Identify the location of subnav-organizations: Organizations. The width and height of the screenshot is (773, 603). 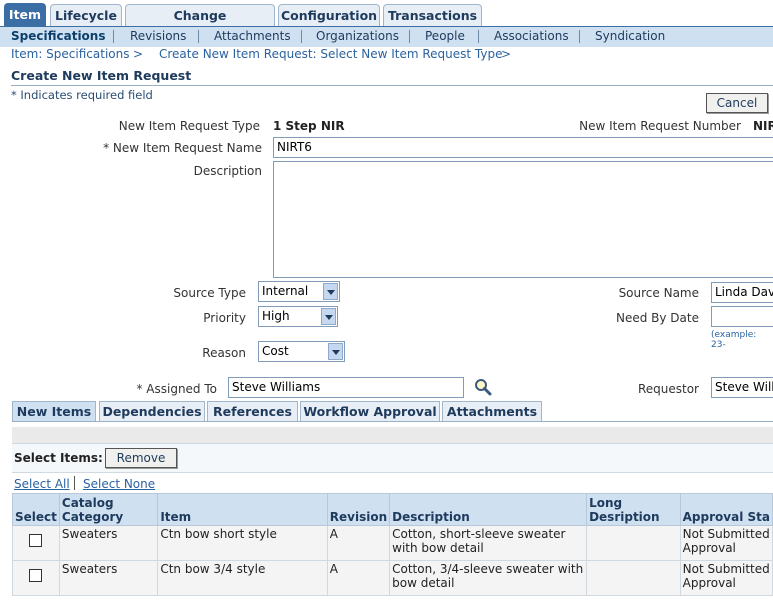
(357, 36).